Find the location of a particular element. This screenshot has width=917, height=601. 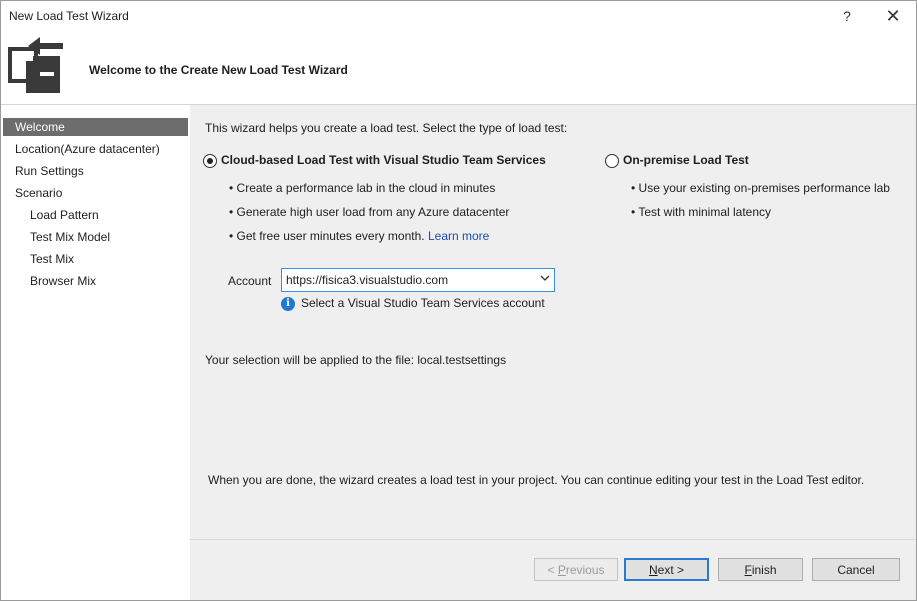

button-divider is located at coordinates (553, 539).